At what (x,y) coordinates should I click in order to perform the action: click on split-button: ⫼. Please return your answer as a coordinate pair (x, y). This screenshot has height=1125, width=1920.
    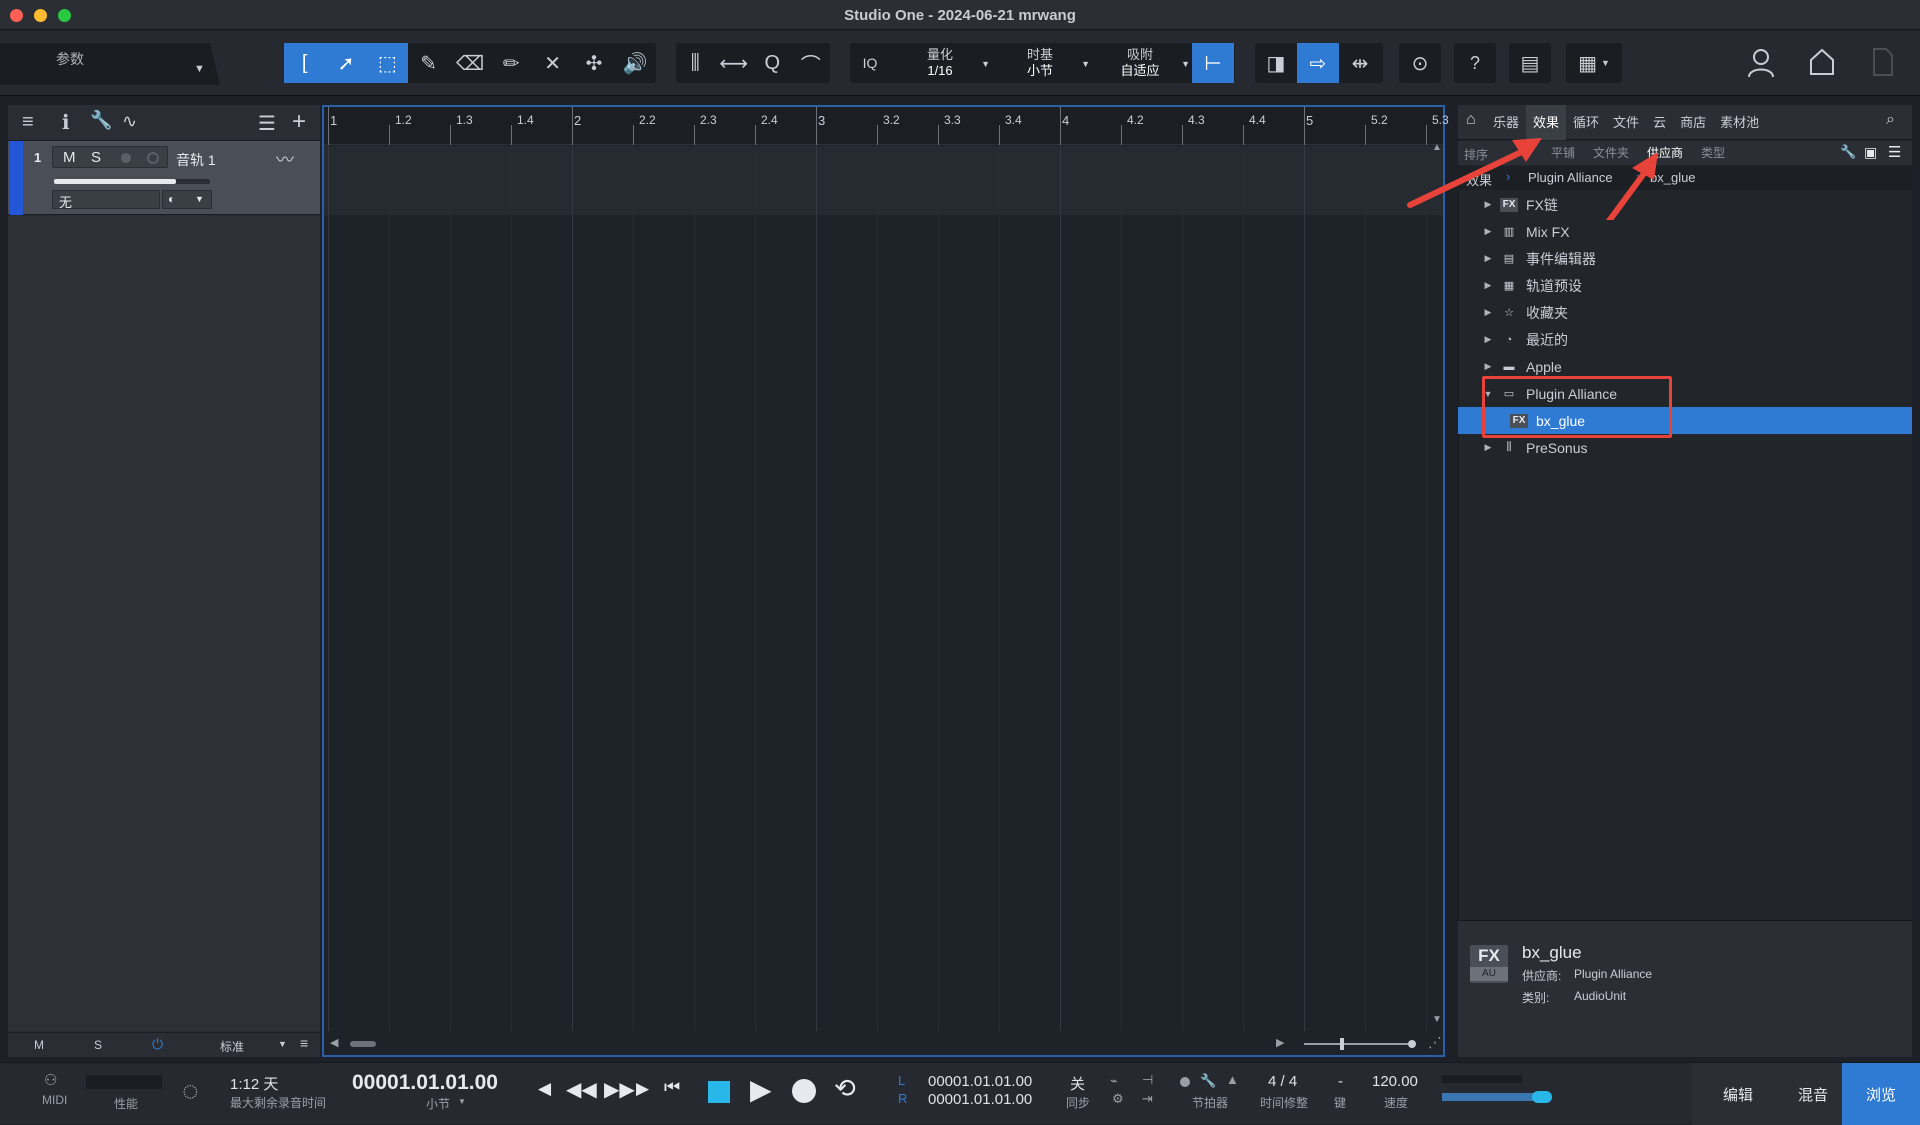
    Looking at the image, I should click on (695, 63).